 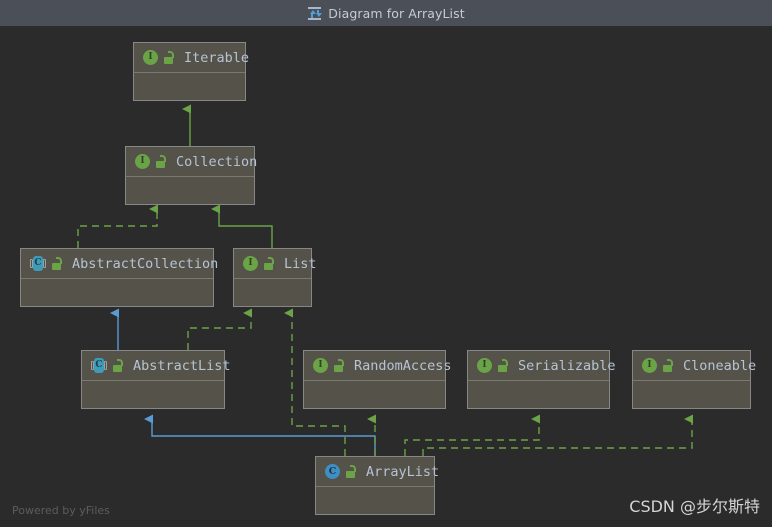 I want to click on uml-node-header: AbstractCollection, so click(x=119, y=264).